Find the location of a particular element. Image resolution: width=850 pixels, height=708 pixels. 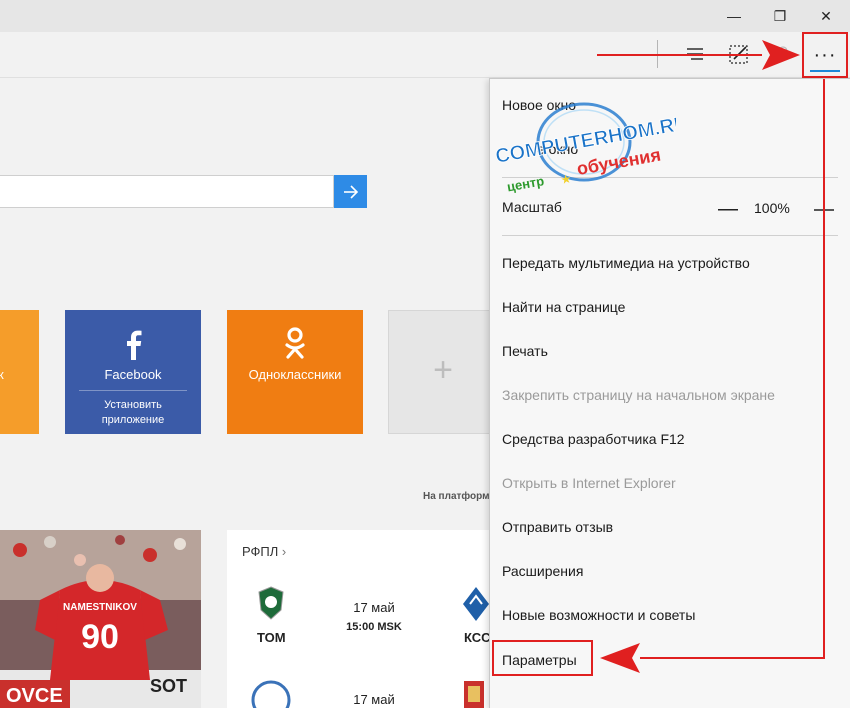

web-note-icon is located at coordinates (738, 54).